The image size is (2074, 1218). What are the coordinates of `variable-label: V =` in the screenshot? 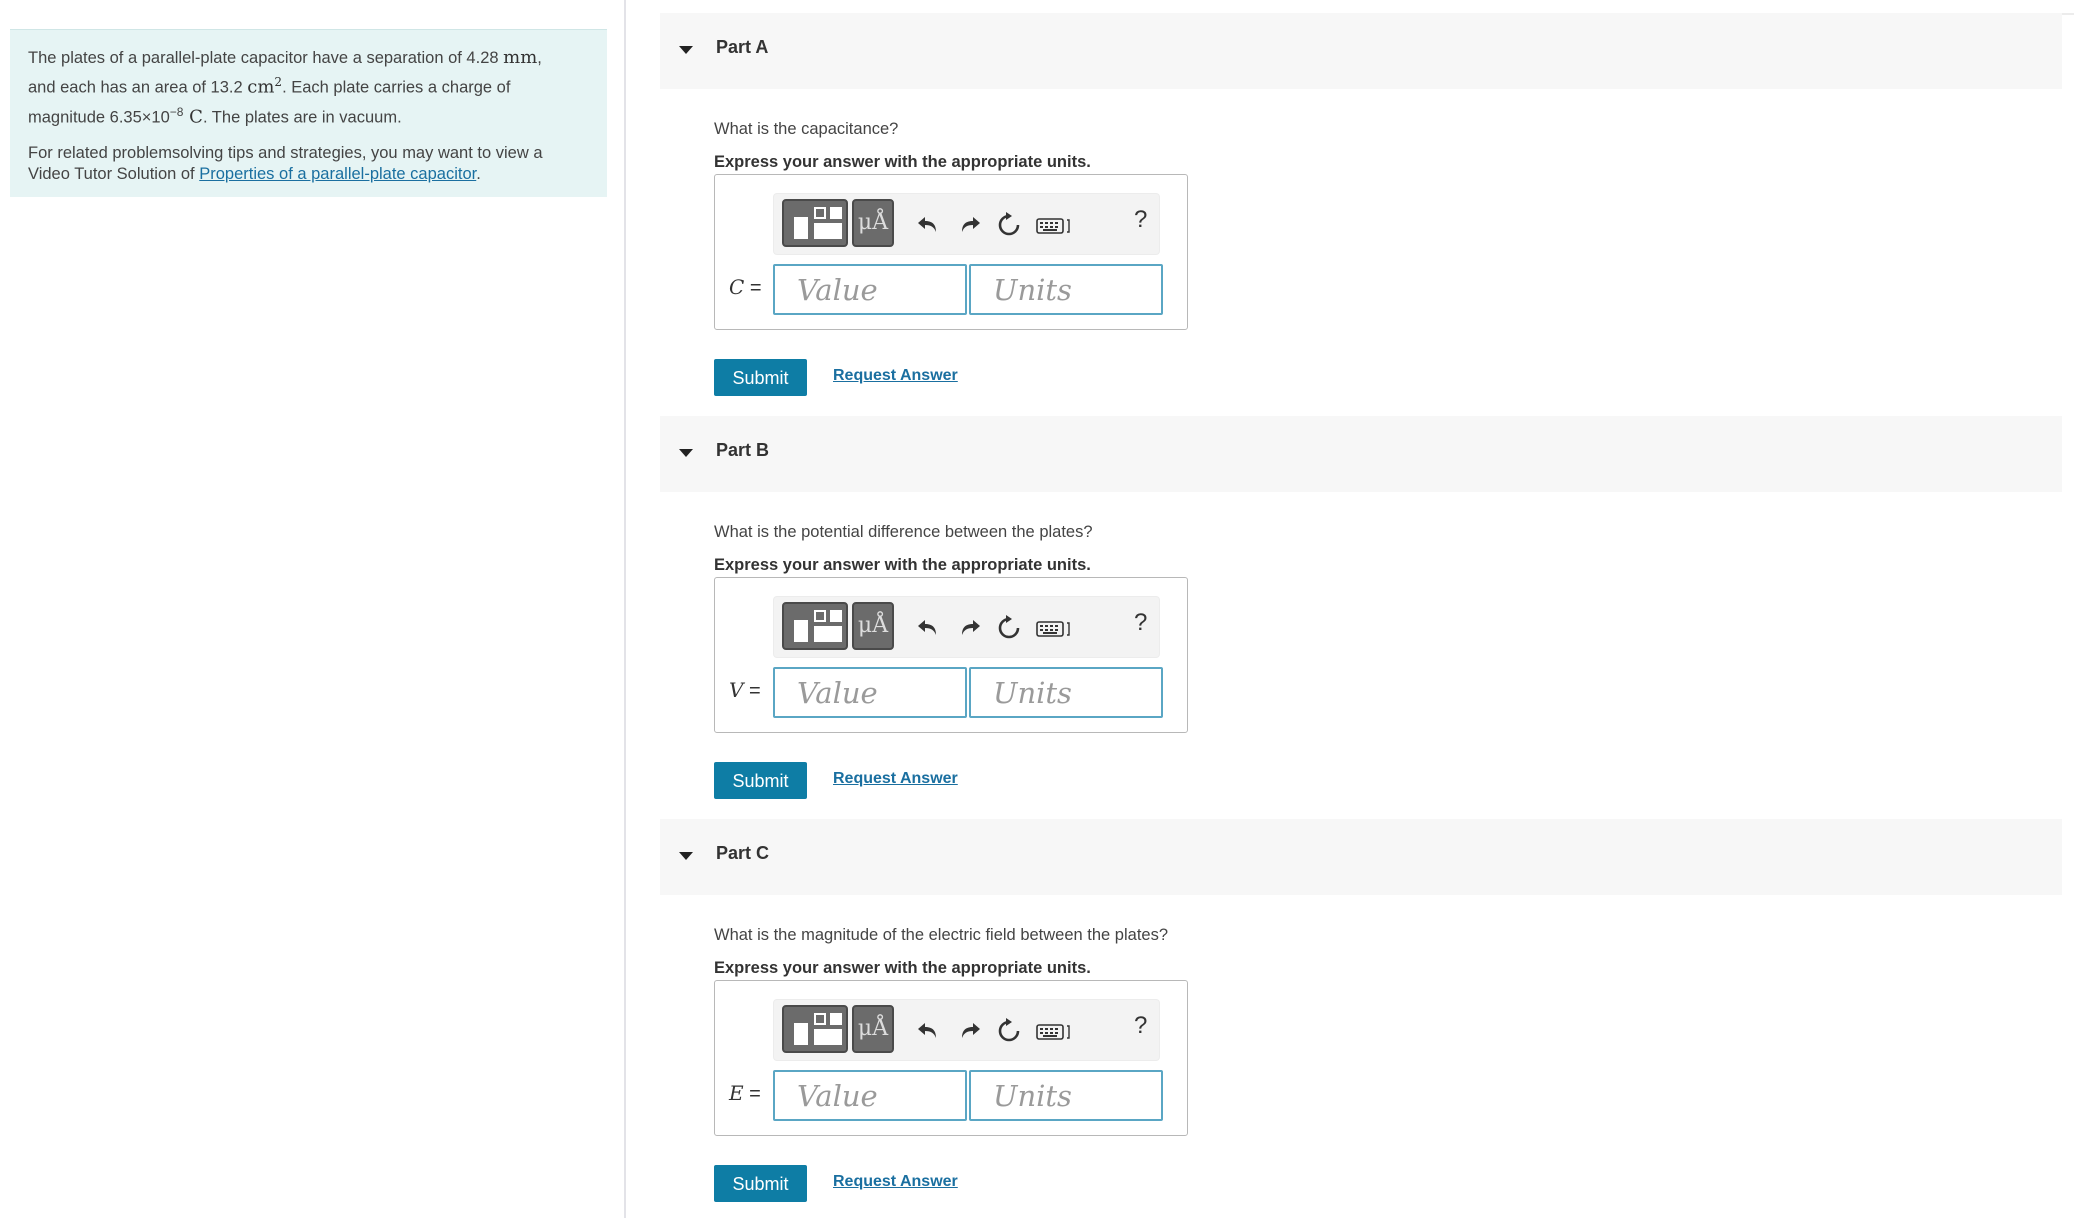 It's located at (745, 690).